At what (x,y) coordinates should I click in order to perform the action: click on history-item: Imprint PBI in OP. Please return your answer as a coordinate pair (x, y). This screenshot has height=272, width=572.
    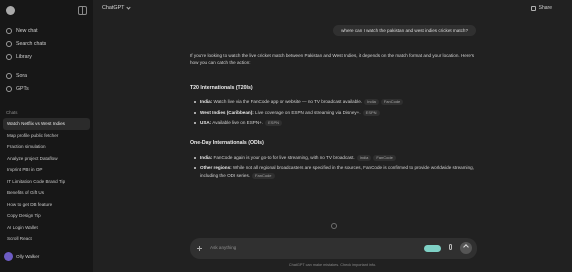
    Looking at the image, I should click on (46, 170).